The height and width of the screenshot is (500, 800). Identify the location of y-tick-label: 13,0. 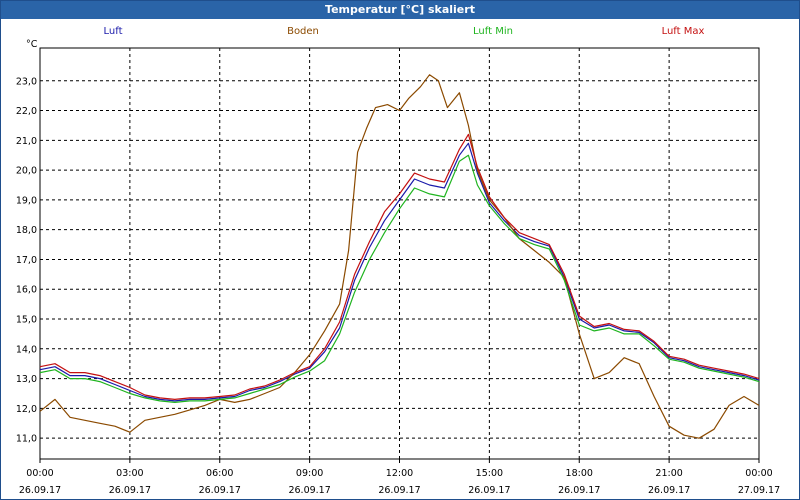
(26, 379).